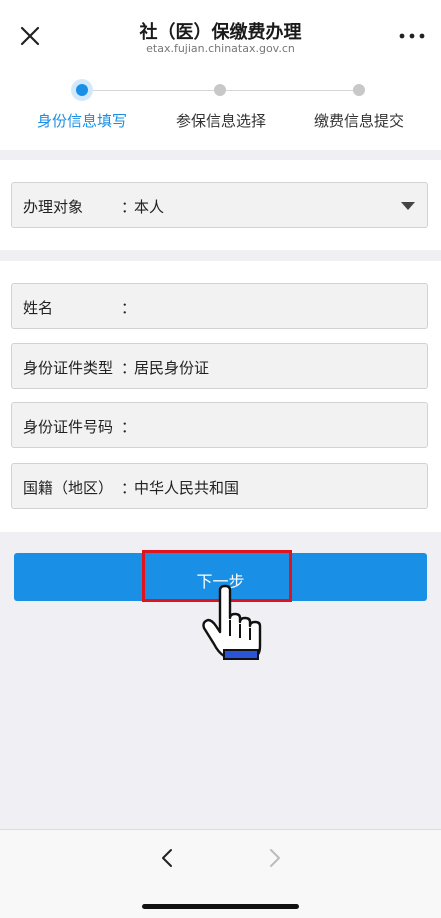 Image resolution: width=441 pixels, height=918 pixels. What do you see at coordinates (219, 366) in the screenshot?
I see `id-type-field: 身份证件类型 ： 居民身份证` at bounding box center [219, 366].